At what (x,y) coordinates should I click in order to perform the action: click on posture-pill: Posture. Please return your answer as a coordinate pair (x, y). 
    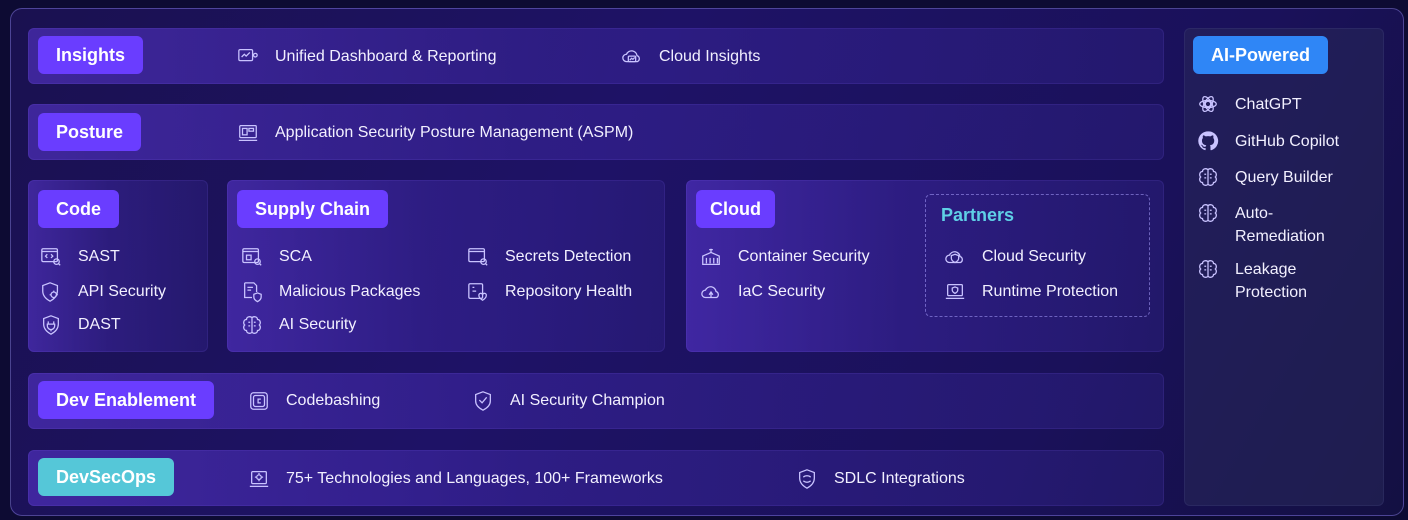
    Looking at the image, I should click on (90, 132).